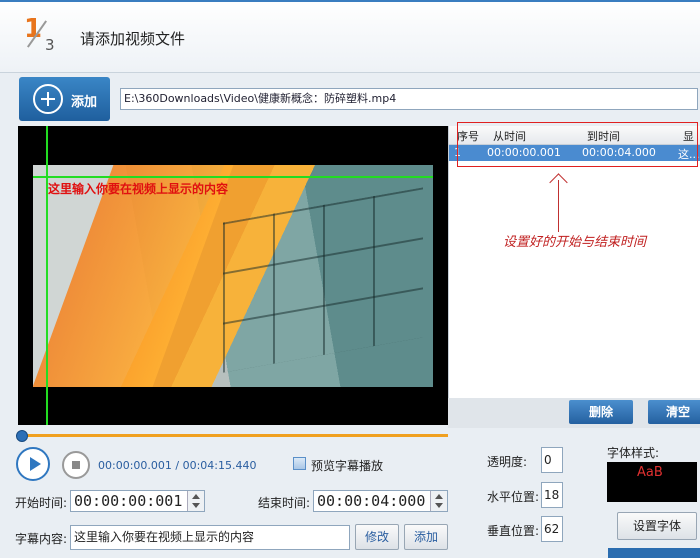 The height and width of the screenshot is (558, 700). What do you see at coordinates (22, 436) in the screenshot?
I see `progress-handle` at bounding box center [22, 436].